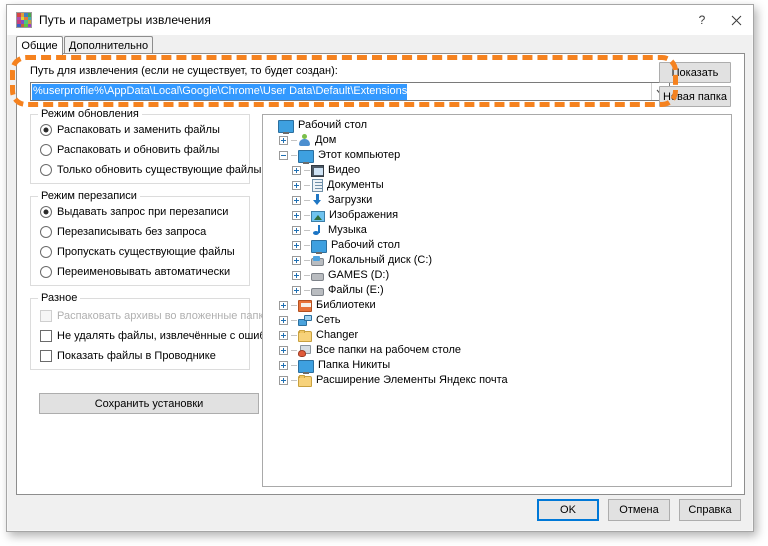 This screenshot has height=546, width=768. I want to click on radio-prompt-on-overwrite: Выдавать запрос при перезаписи, so click(134, 212).